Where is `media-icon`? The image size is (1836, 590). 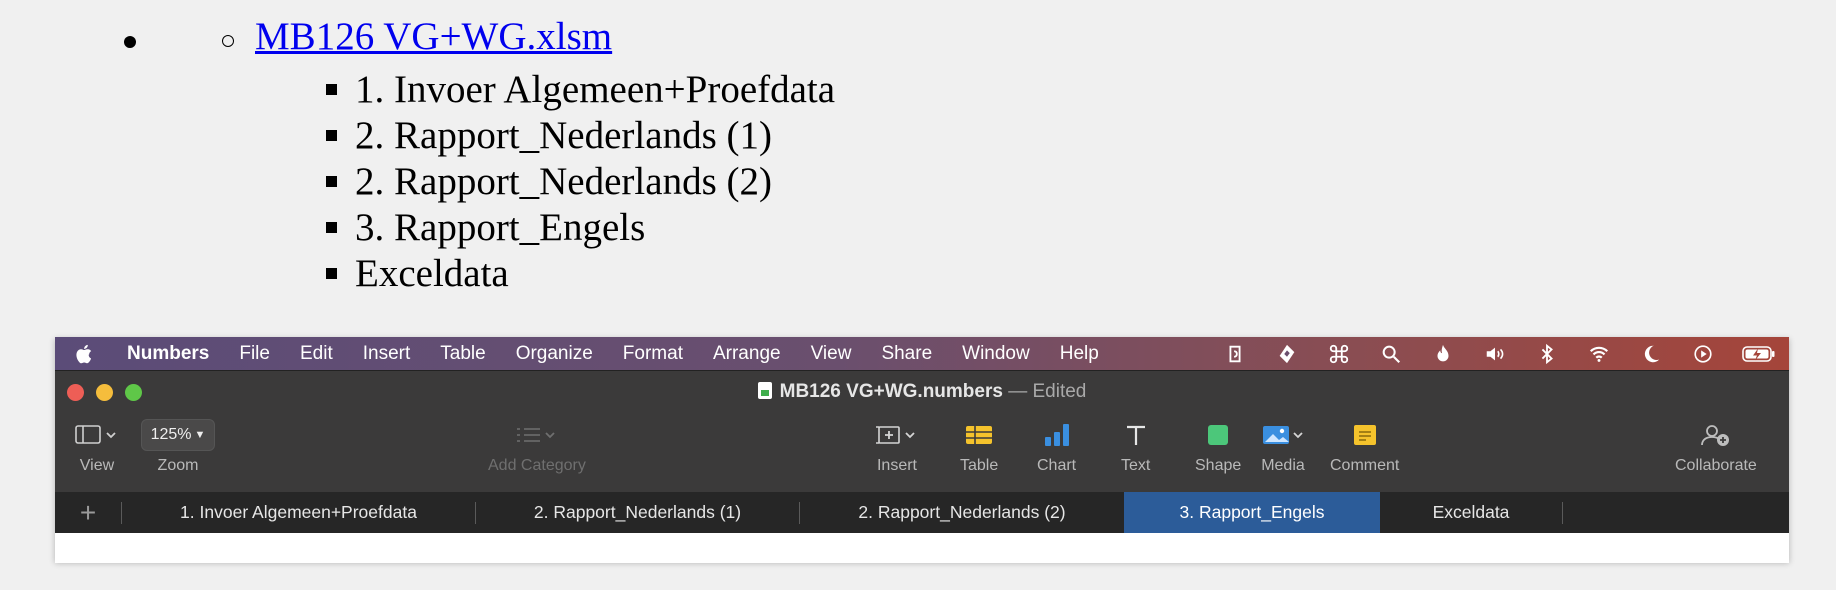
media-icon is located at coordinates (1283, 435).